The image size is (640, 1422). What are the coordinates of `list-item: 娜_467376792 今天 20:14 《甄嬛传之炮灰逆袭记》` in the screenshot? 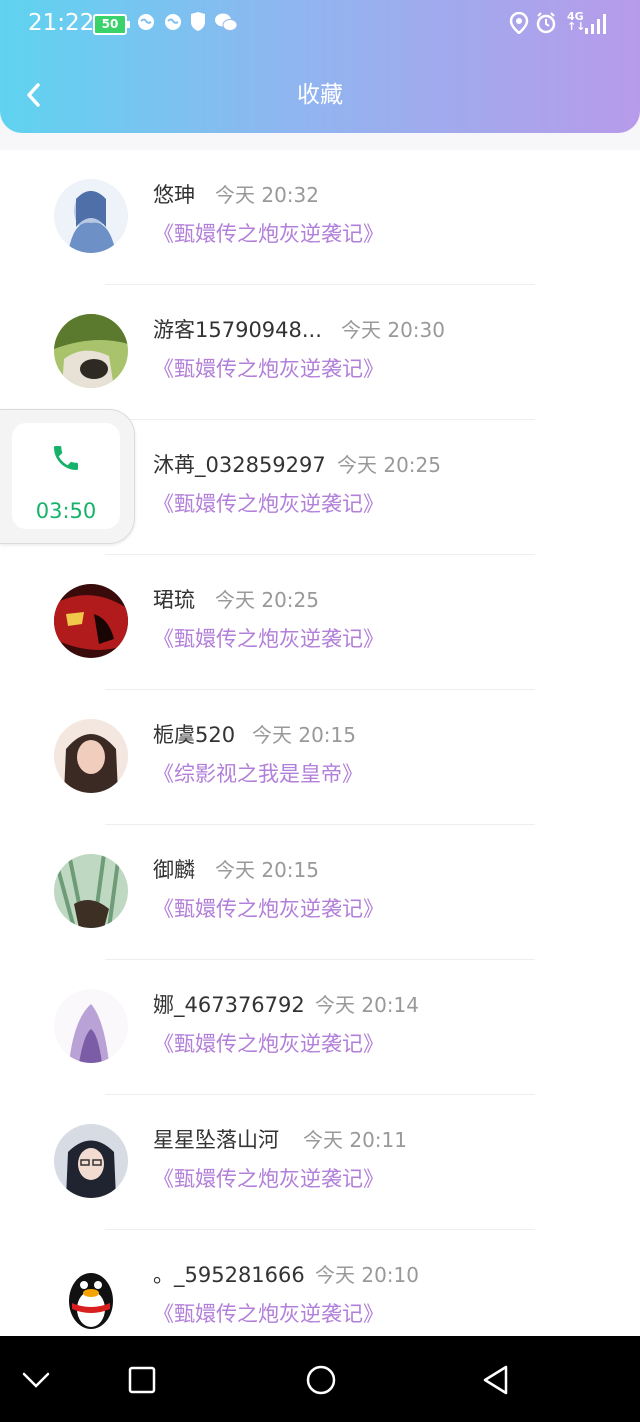 It's located at (320, 1027).